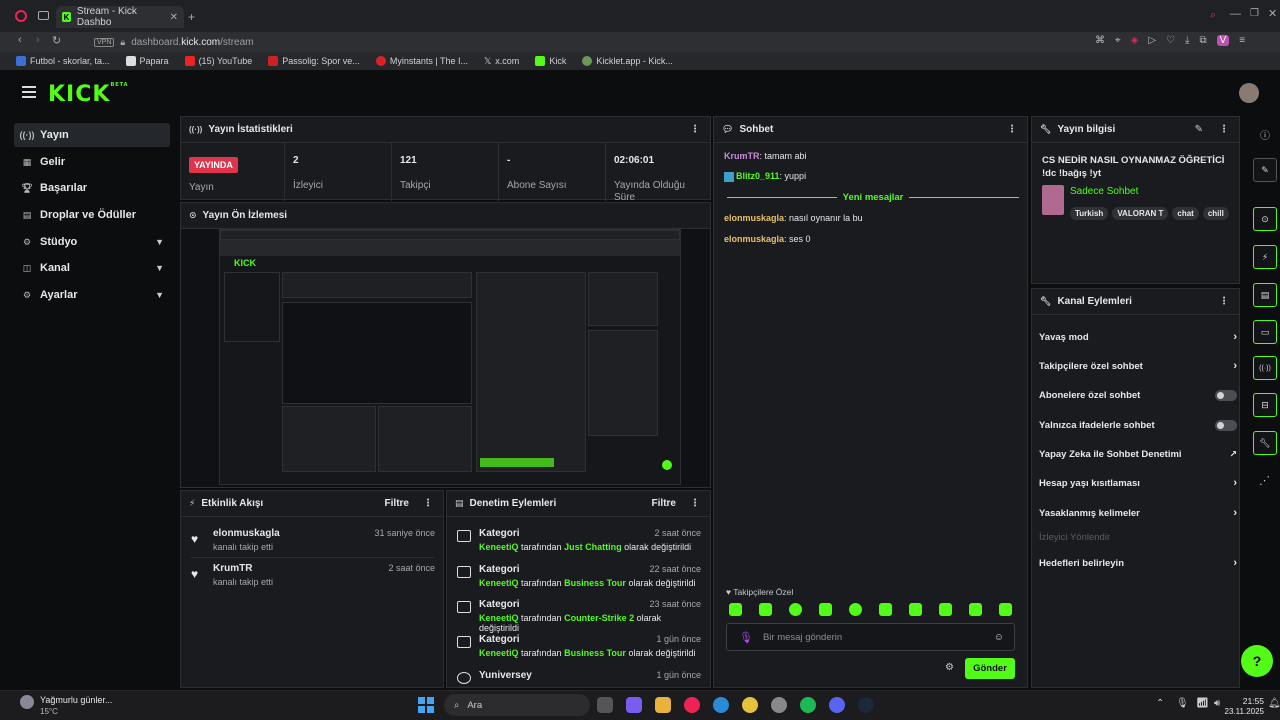  Describe the element at coordinates (29, 92) in the screenshot. I see `hamburger-menu-icon` at that location.